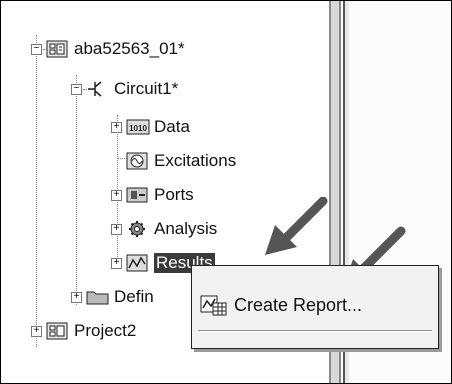  What do you see at coordinates (97, 297) in the screenshot?
I see `folder-icon` at bounding box center [97, 297].